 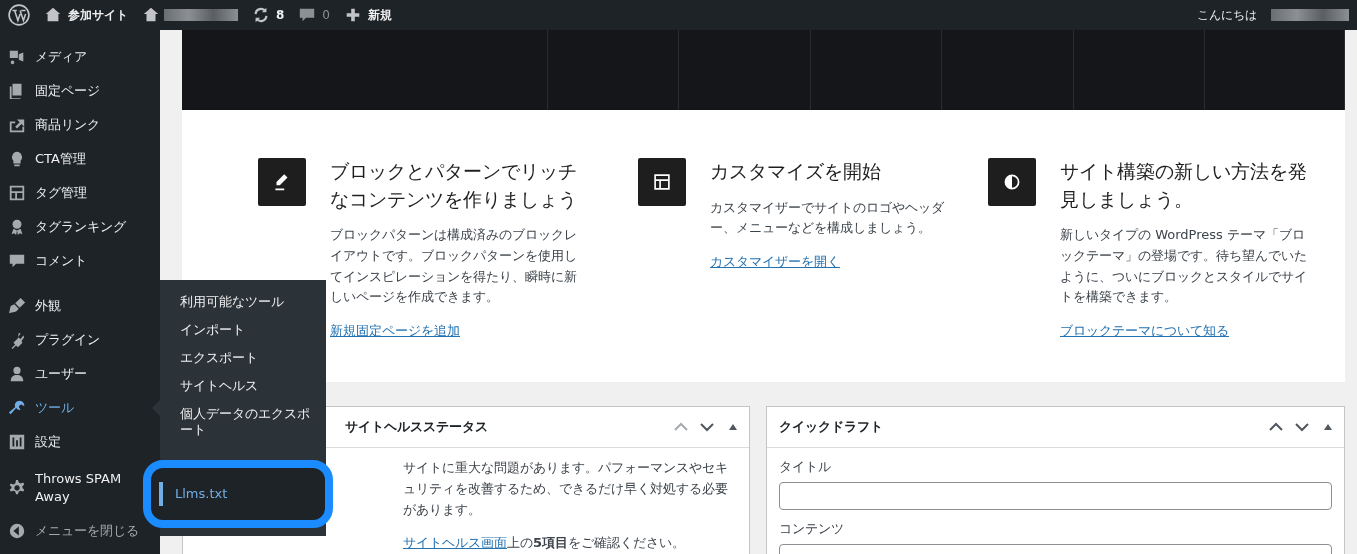 What do you see at coordinates (1184, 185) in the screenshot?
I see `card-heading: サイト構築の新しい方法を発見しましょう。` at bounding box center [1184, 185].